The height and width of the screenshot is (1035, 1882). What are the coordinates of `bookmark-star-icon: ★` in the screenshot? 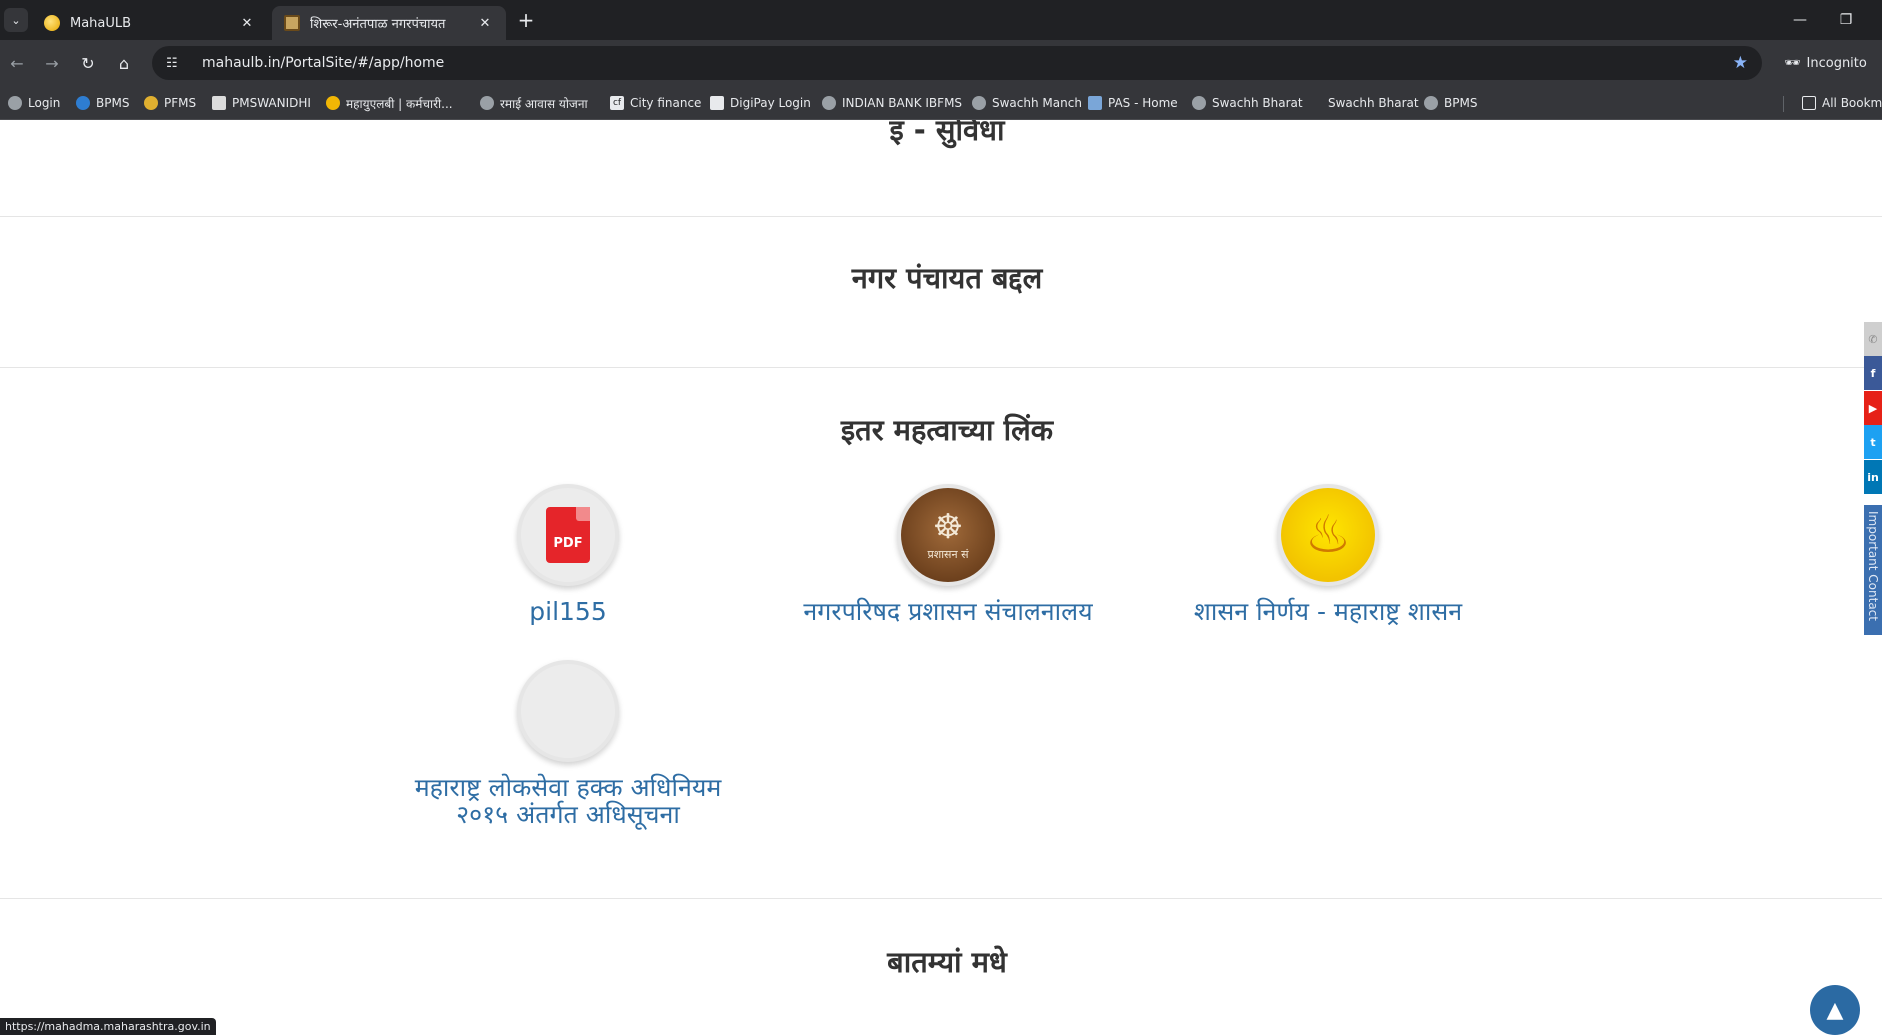 It's located at (1740, 63).